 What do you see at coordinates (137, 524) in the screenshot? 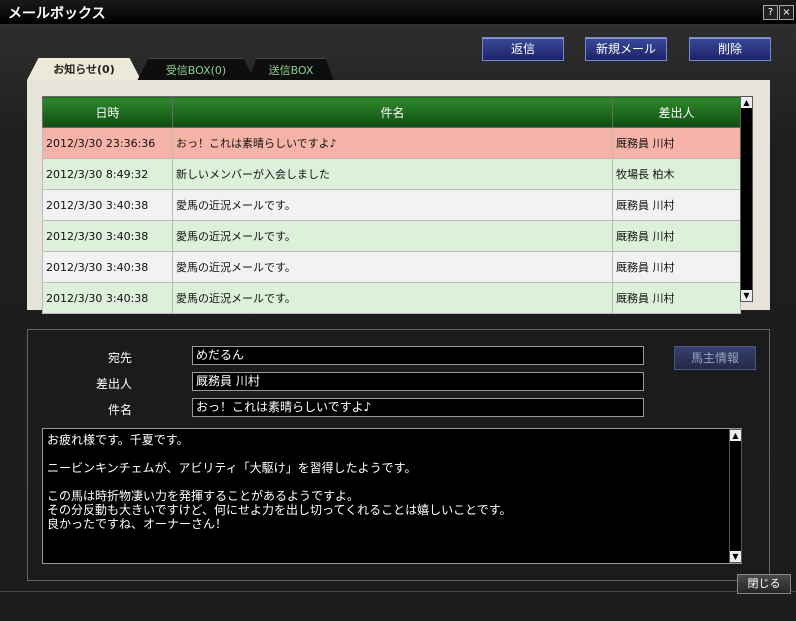
I see `body-line: 良かったですね、オーナーさん！` at bounding box center [137, 524].